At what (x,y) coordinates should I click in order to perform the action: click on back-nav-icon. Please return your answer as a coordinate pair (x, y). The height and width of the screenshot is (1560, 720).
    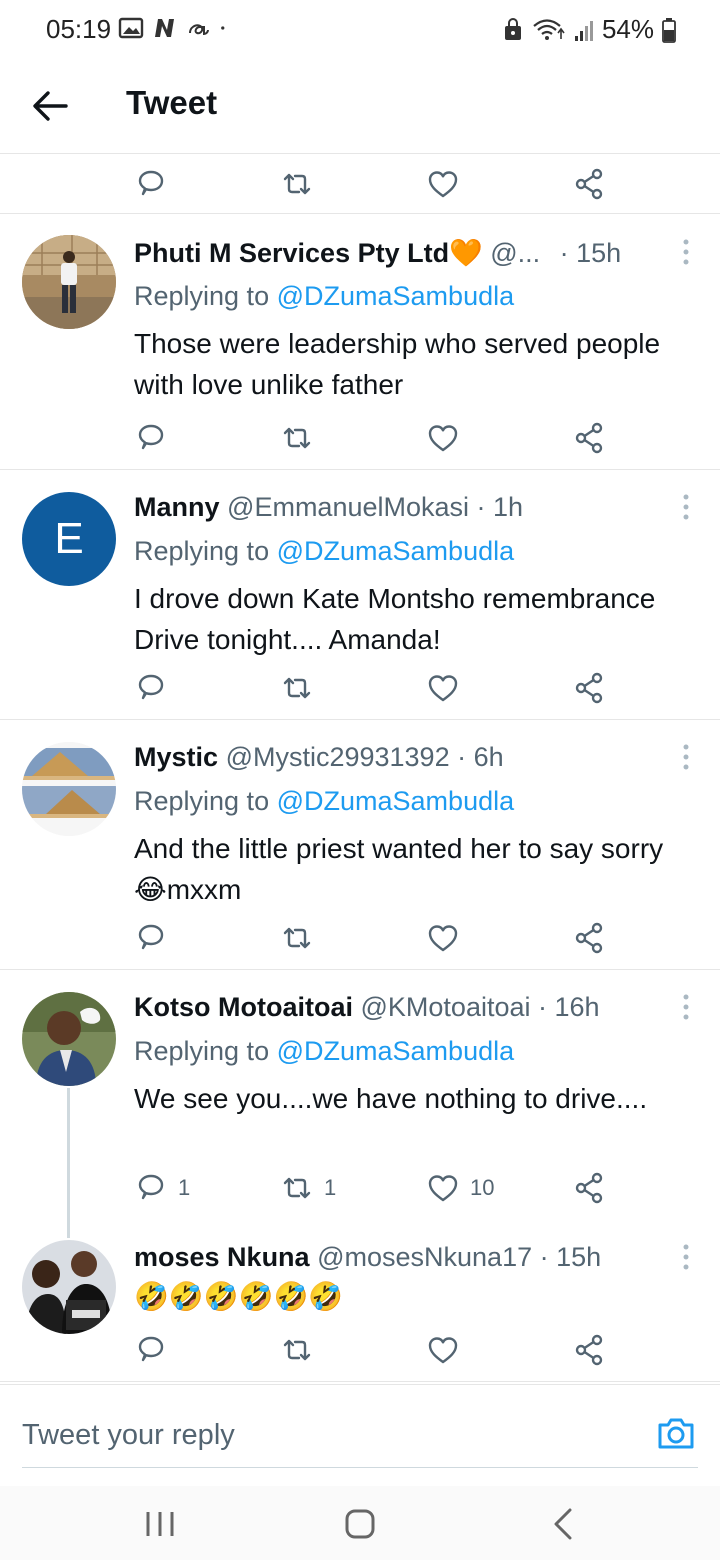
    Looking at the image, I should click on (564, 1524).